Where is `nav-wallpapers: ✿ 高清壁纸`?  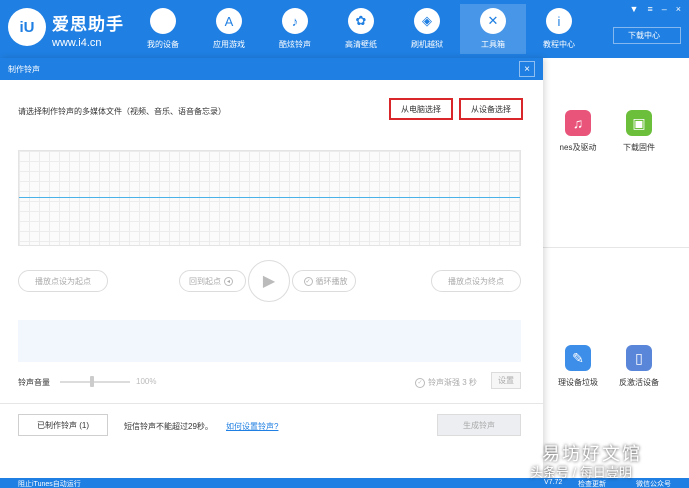
nav-wallpapers: ✿ 高清壁纸 is located at coordinates (361, 29).